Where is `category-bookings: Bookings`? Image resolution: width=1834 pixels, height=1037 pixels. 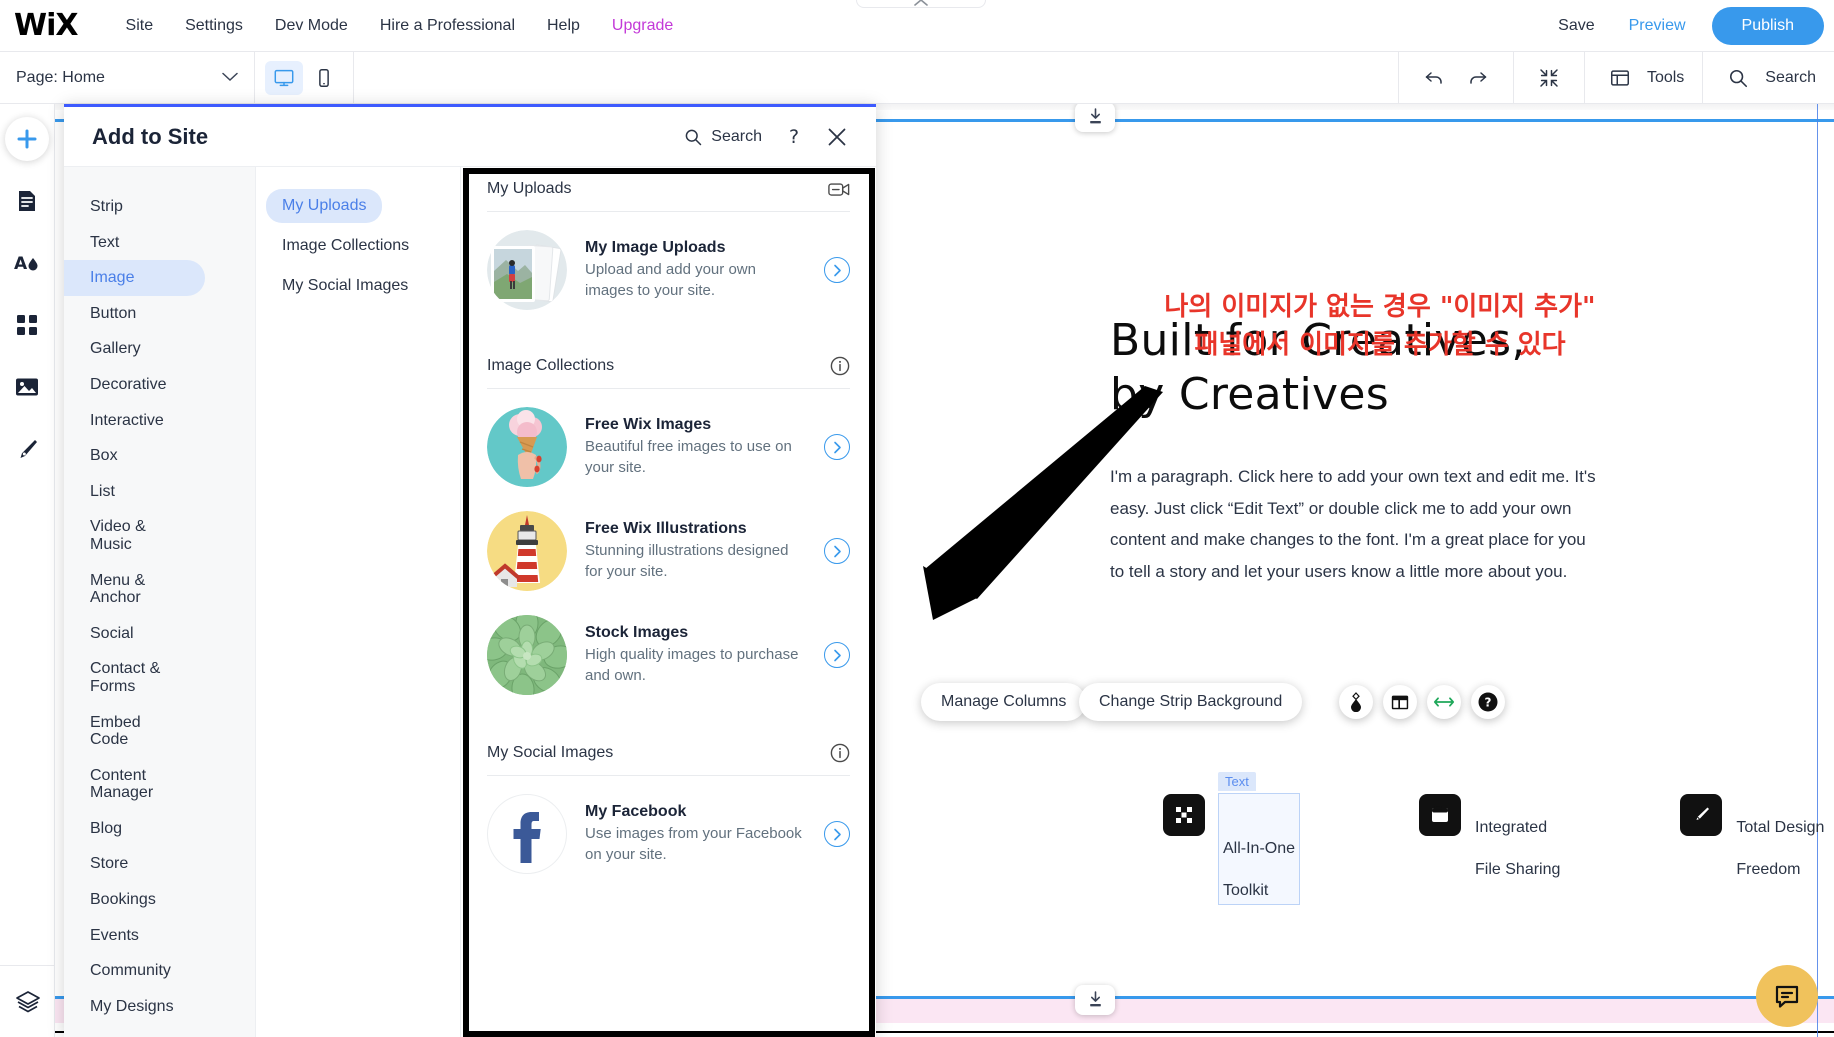
category-bookings: Bookings is located at coordinates (134, 900).